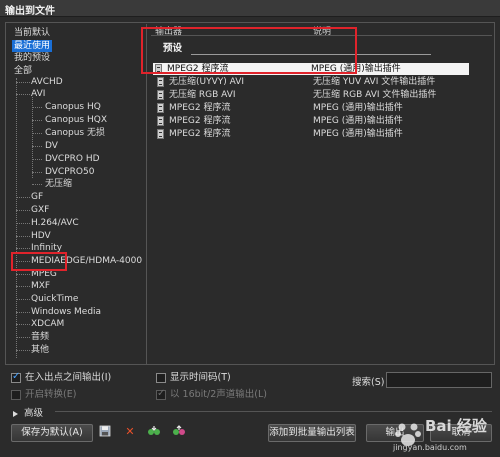 This screenshot has height=457, width=500. What do you see at coordinates (311, 95) in the screenshot?
I see `list-row: 无压缩 RGB AVI 无压缩 RGB AVI 文件输出插件` at bounding box center [311, 95].